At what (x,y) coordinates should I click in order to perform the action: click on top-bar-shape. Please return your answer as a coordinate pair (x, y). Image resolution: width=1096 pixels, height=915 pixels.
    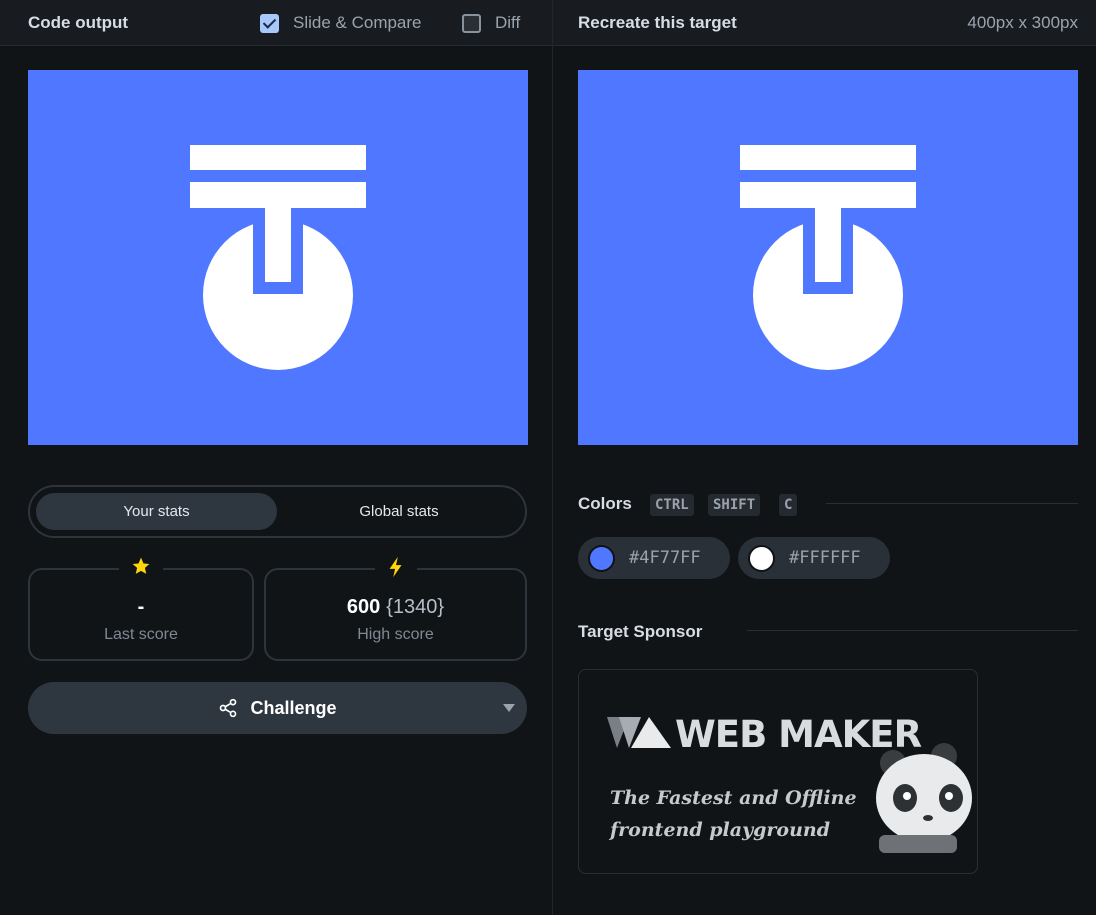
    Looking at the image, I should click on (278, 157).